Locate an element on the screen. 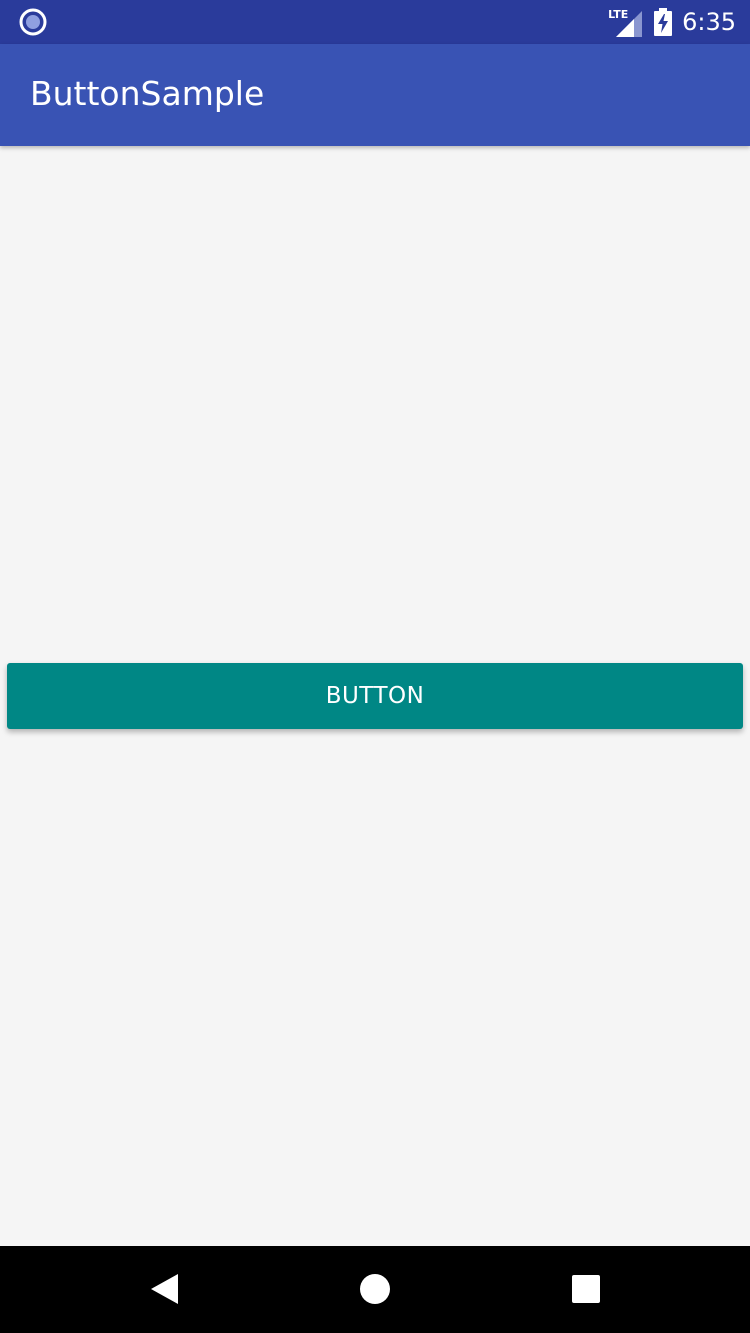 Image resolution: width=750 pixels, height=1333 pixels. battery-charging-icon is located at coordinates (663, 22).